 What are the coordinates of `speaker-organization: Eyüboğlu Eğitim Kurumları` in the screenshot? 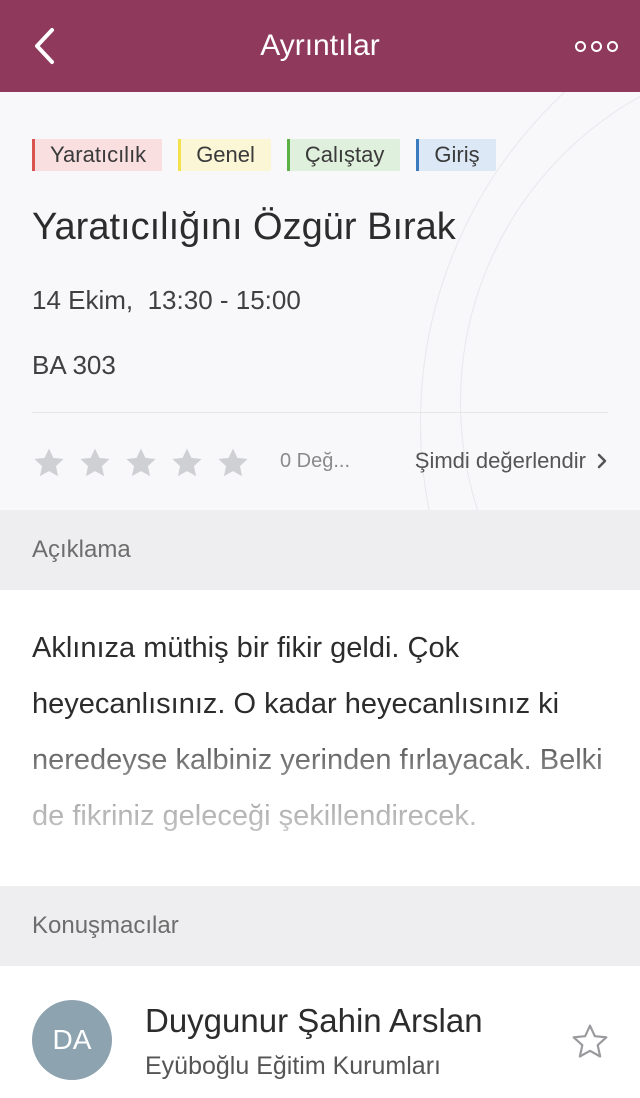 It's located at (293, 1066).